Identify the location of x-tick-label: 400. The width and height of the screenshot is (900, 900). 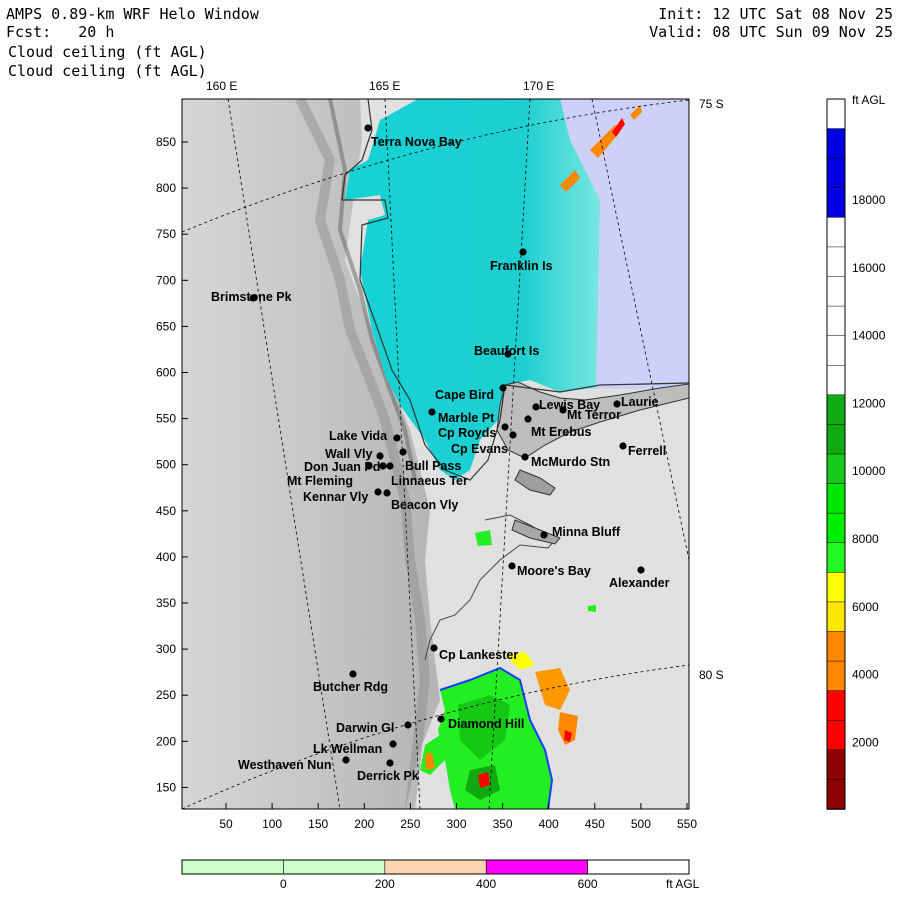
(549, 824).